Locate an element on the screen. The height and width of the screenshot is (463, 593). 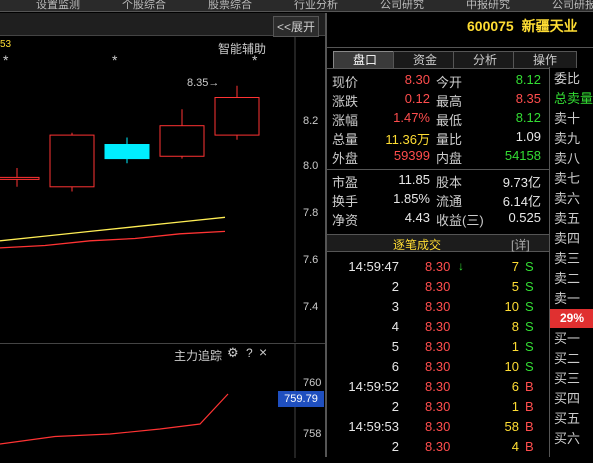
tab-analysis: 分析 is located at coordinates (485, 59).